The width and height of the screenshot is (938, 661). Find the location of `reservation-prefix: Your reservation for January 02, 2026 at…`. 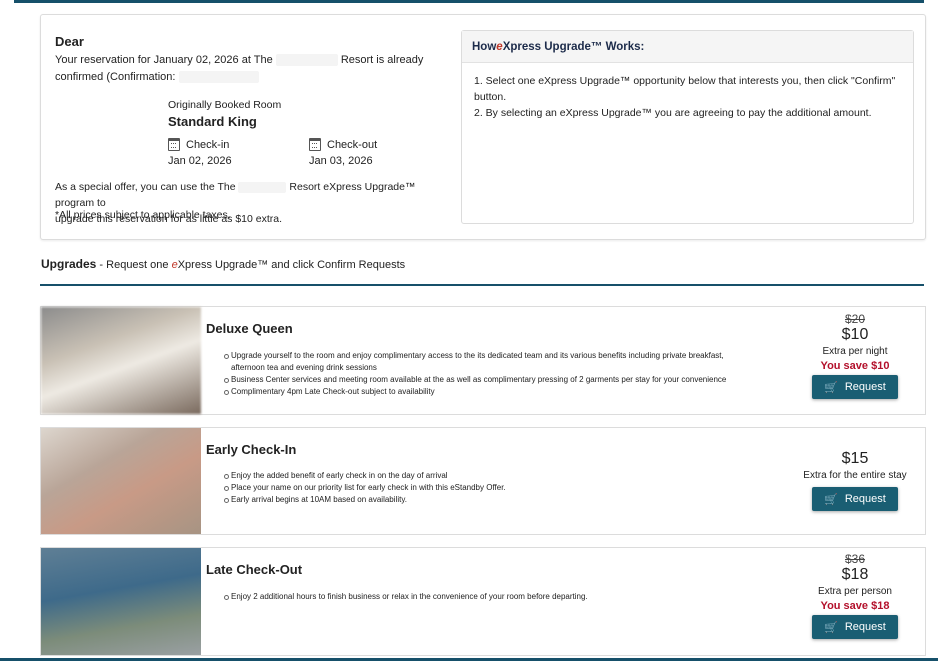

reservation-prefix: Your reservation for January 02, 2026 at… is located at coordinates (164, 60).